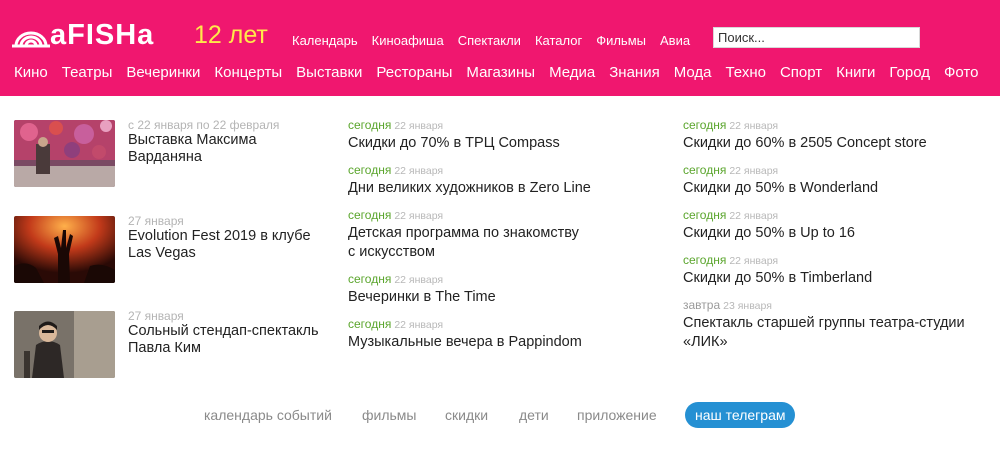 The height and width of the screenshot is (450, 1000). I want to click on list-item: сегодня 22 января Вечеринки в The Time, so click(498, 289).